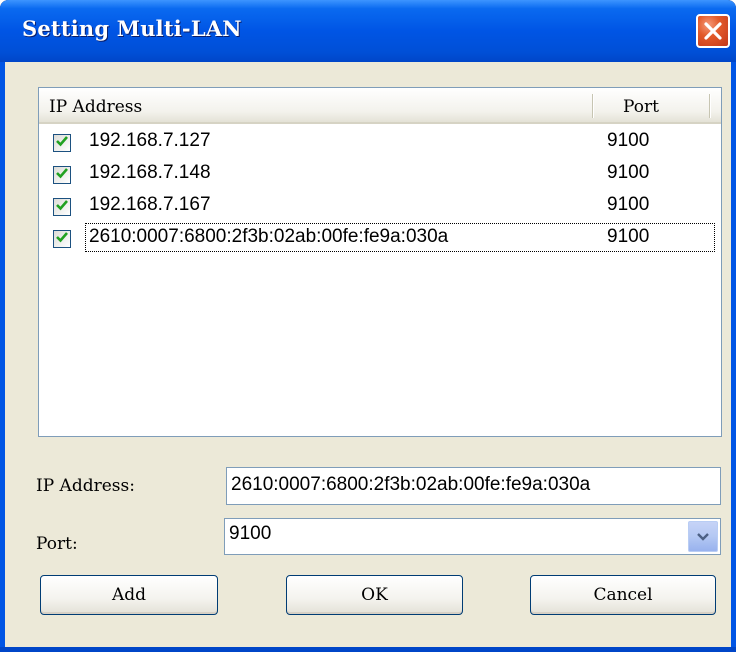  Describe the element at coordinates (132, 28) in the screenshot. I see `window-title: Setting Multi-LAN` at that location.